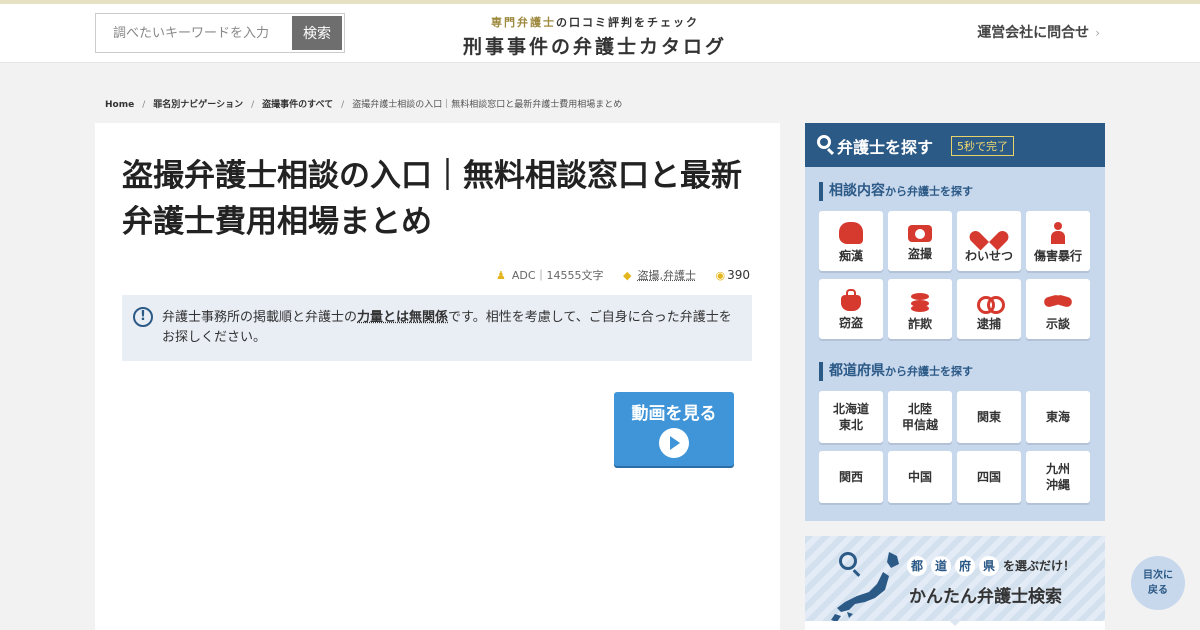  I want to click on author-info: ADC｜14555文字, so click(557, 275).